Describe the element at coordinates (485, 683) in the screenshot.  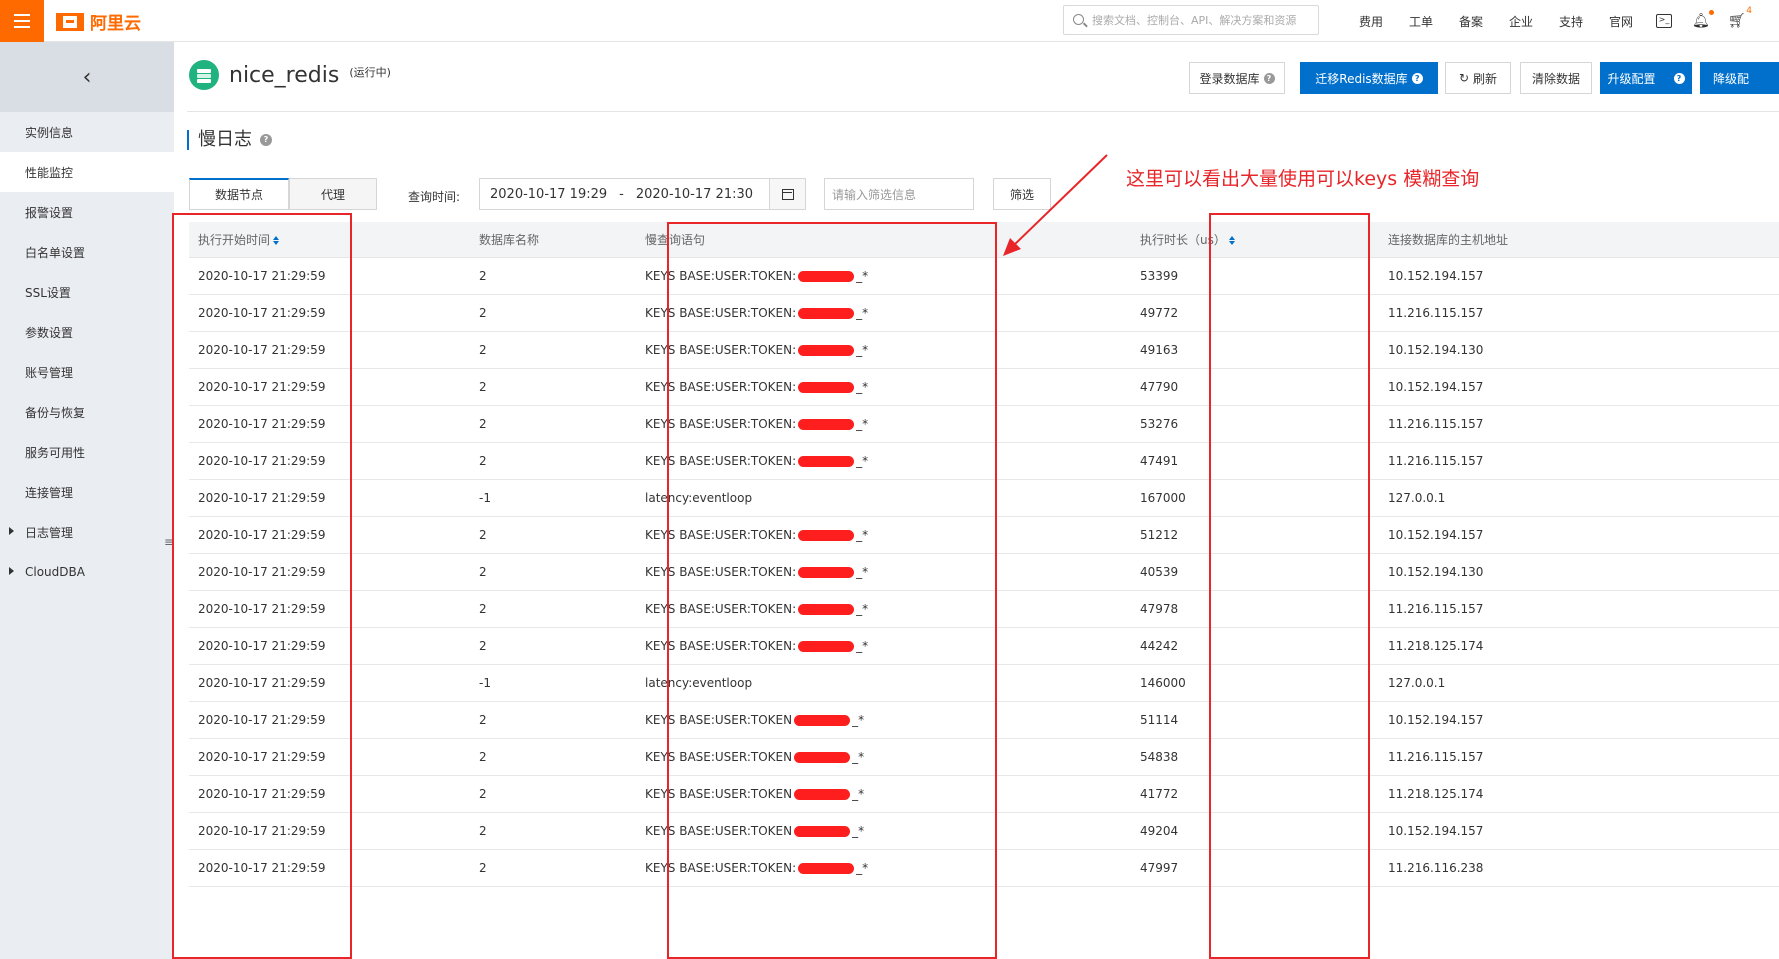
I see `cell-db-name: -1` at that location.